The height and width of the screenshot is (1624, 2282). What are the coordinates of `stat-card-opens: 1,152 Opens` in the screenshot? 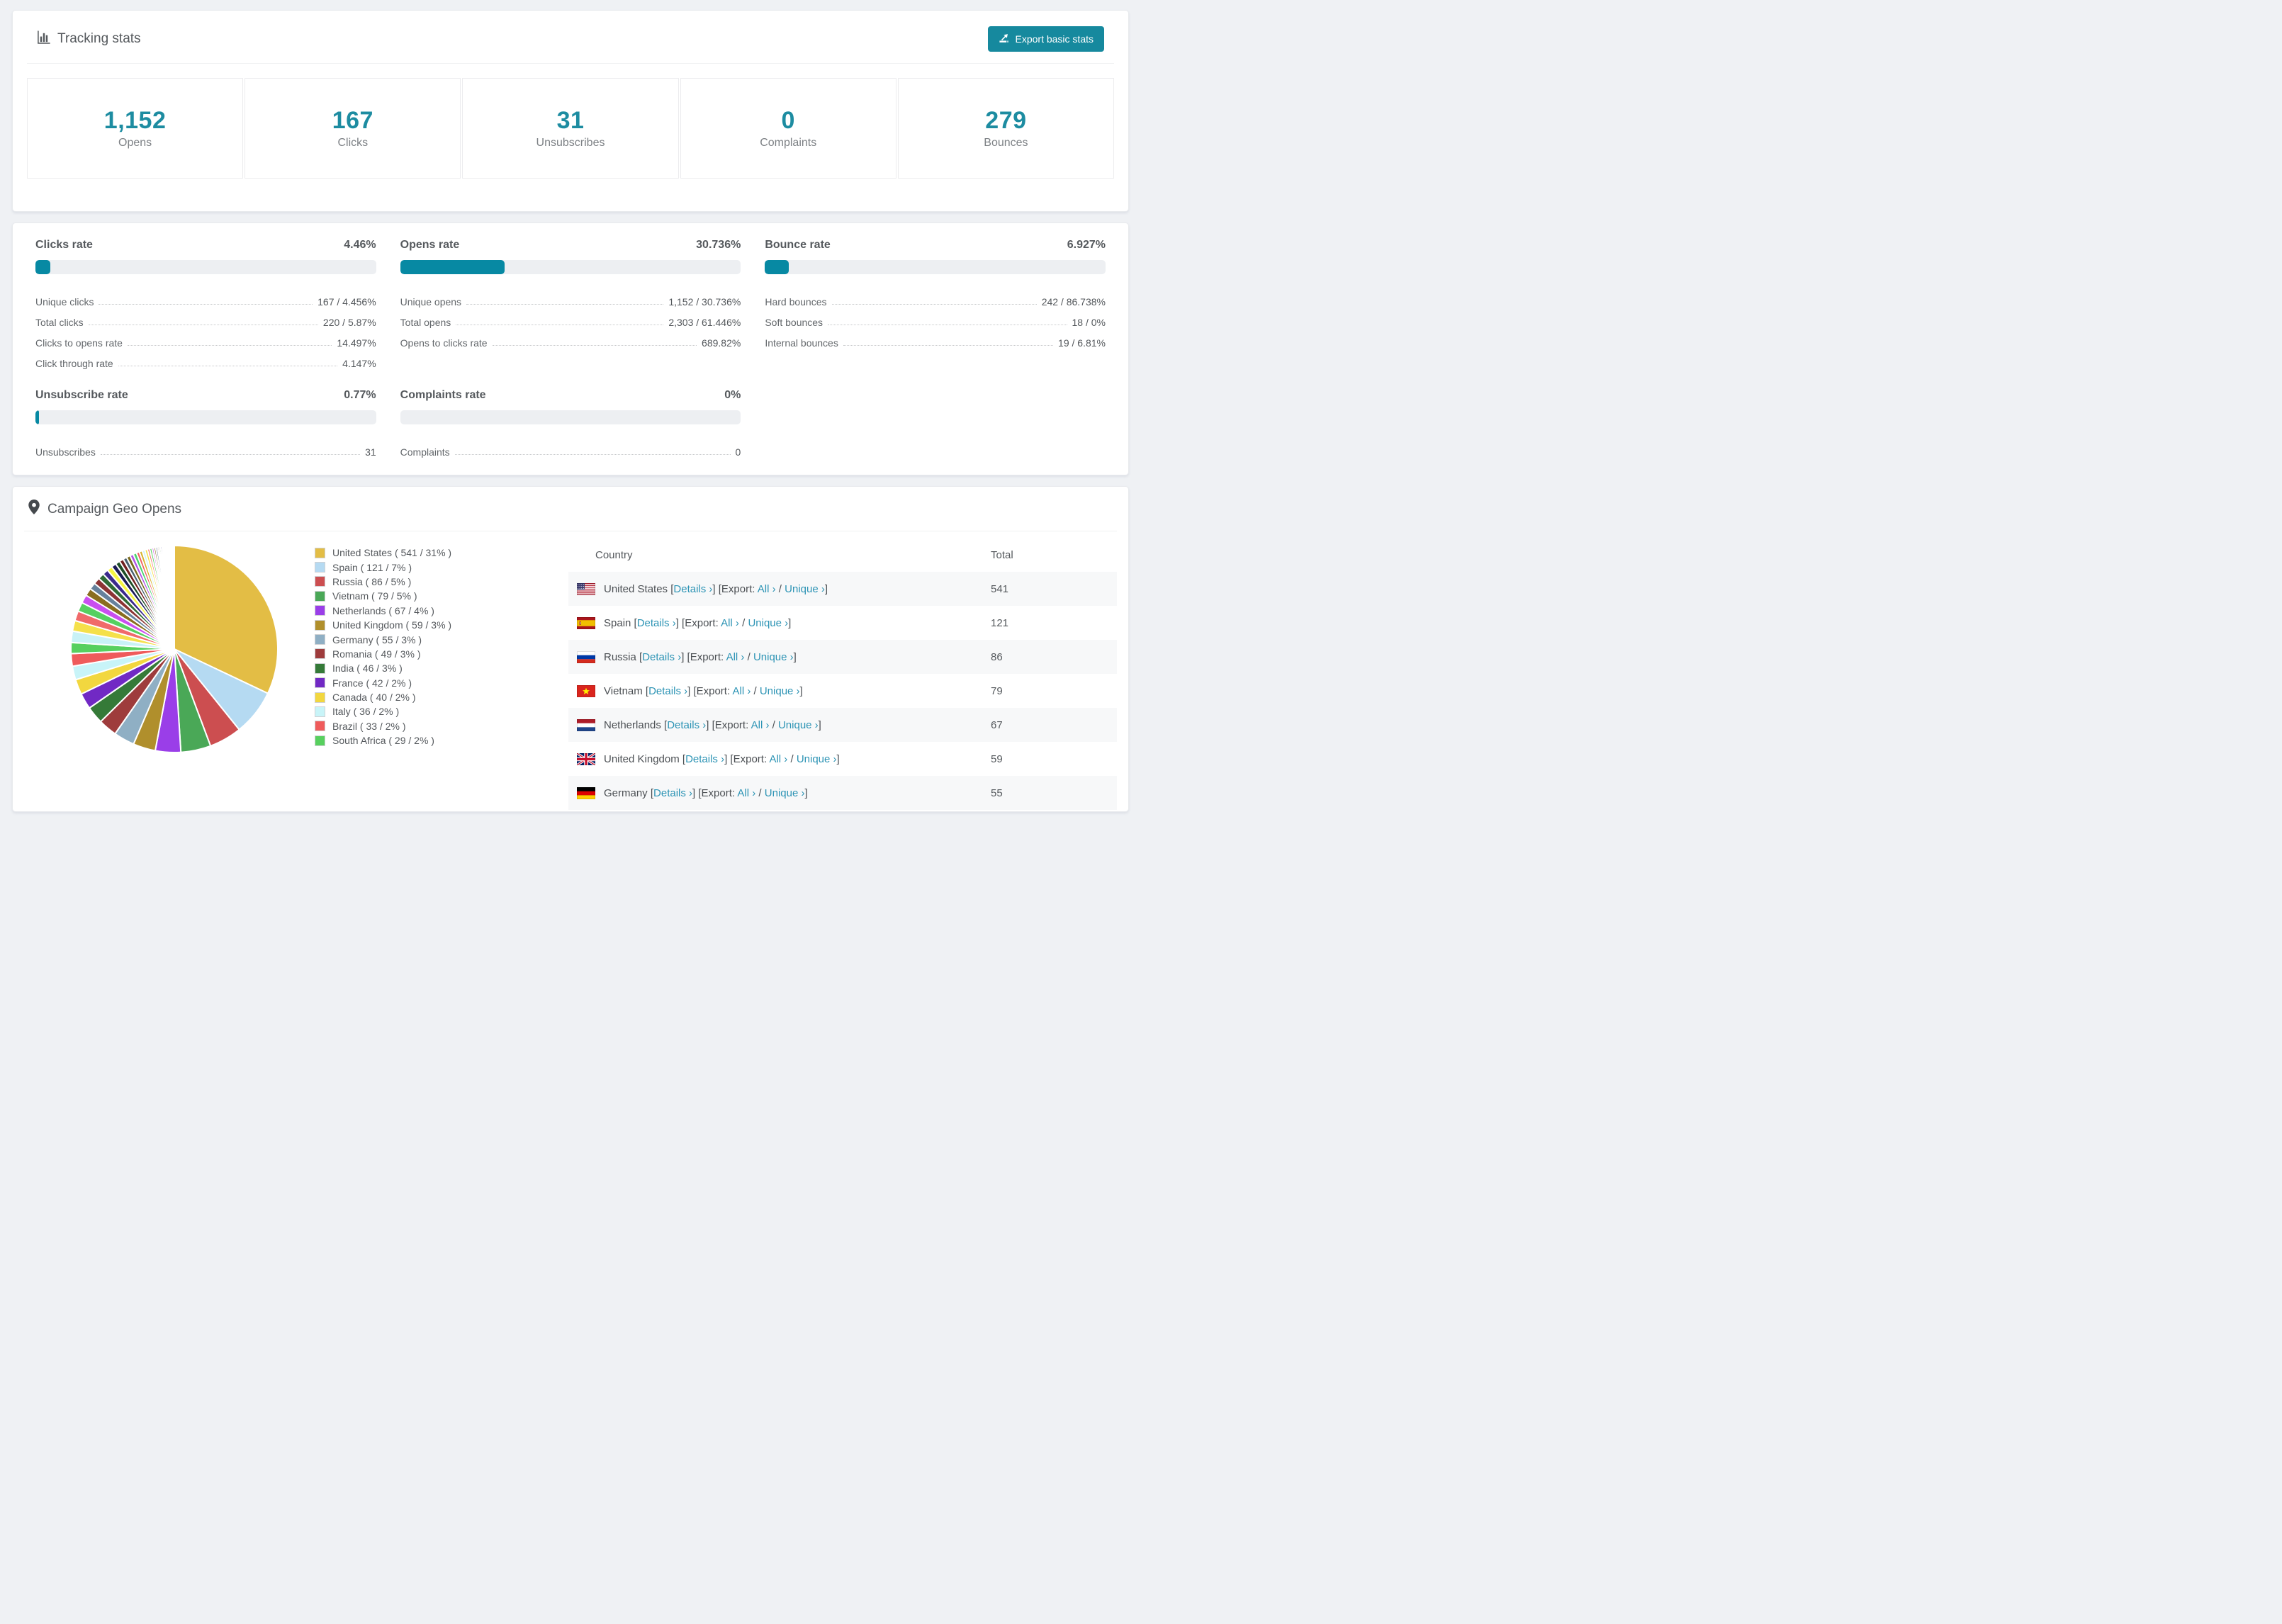 It's located at (135, 129).